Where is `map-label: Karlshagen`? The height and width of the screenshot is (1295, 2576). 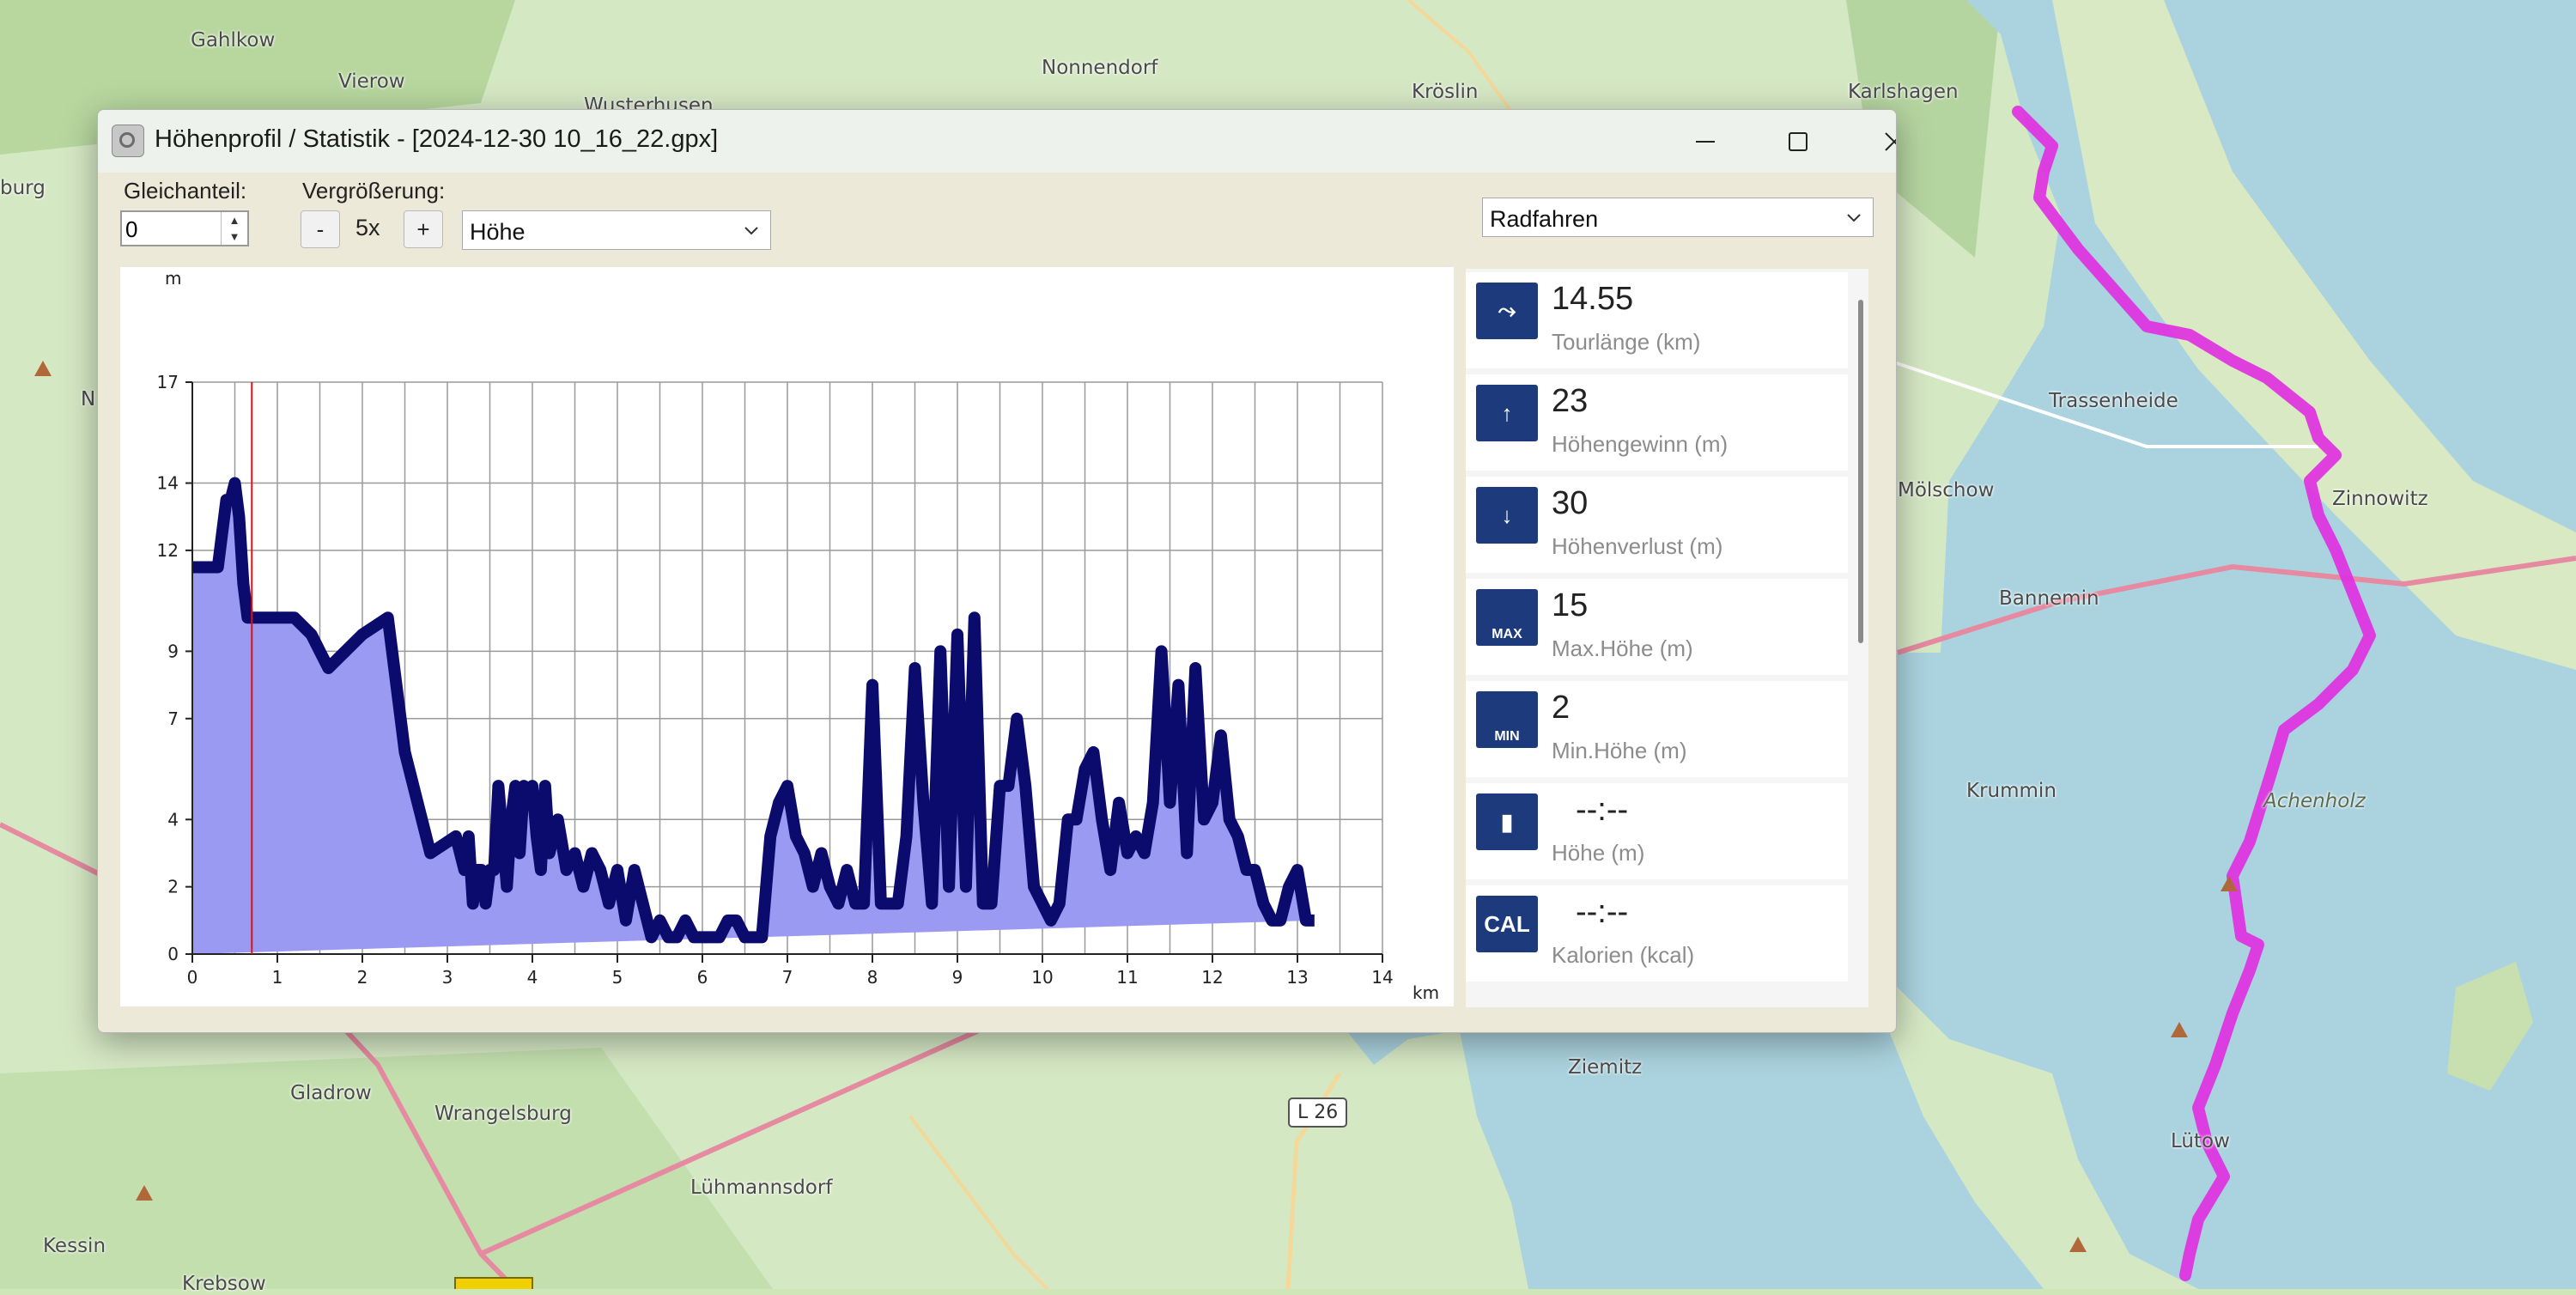 map-label: Karlshagen is located at coordinates (1903, 92).